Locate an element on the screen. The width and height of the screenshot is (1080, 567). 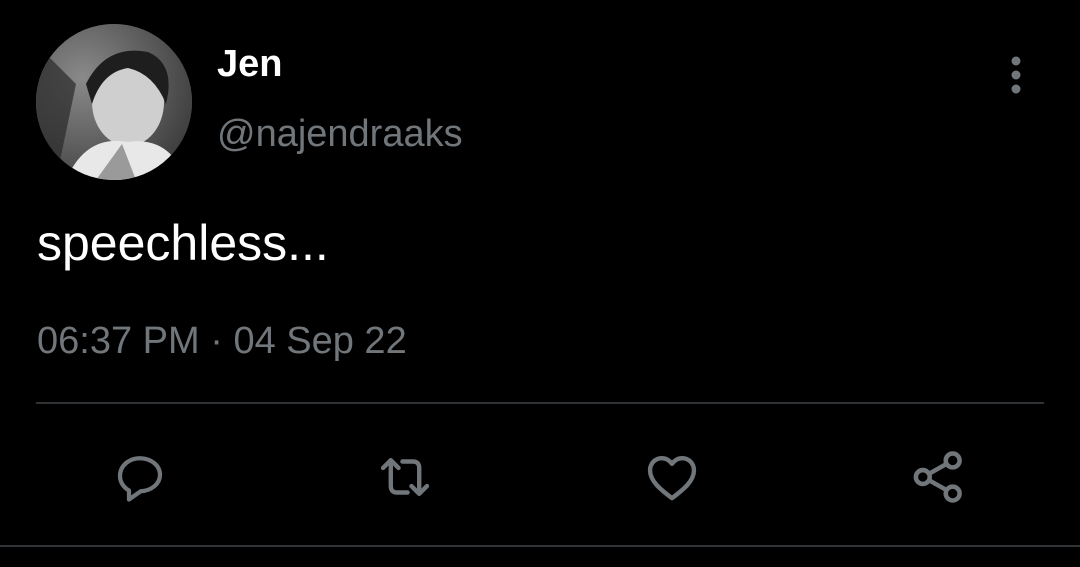
more-options-button is located at coordinates (1016, 75).